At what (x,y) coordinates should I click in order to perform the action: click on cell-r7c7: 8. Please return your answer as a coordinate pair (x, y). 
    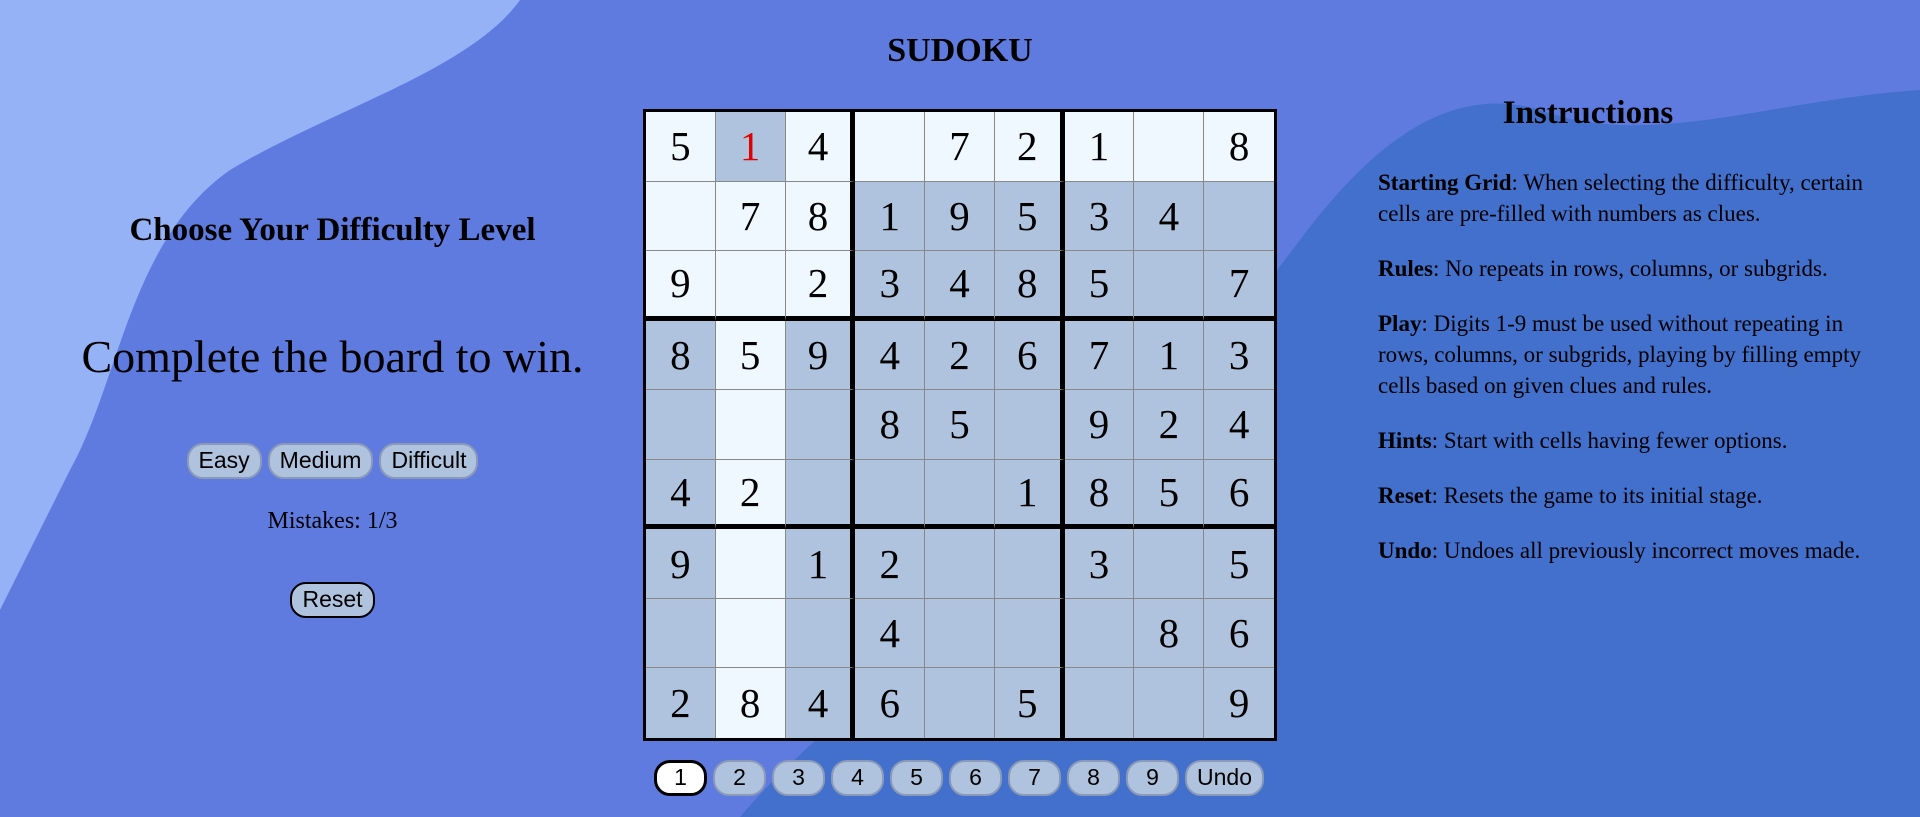
    Looking at the image, I should click on (1169, 633).